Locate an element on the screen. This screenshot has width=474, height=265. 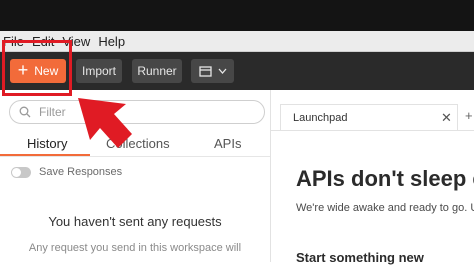
new-button: + New is located at coordinates (38, 71).